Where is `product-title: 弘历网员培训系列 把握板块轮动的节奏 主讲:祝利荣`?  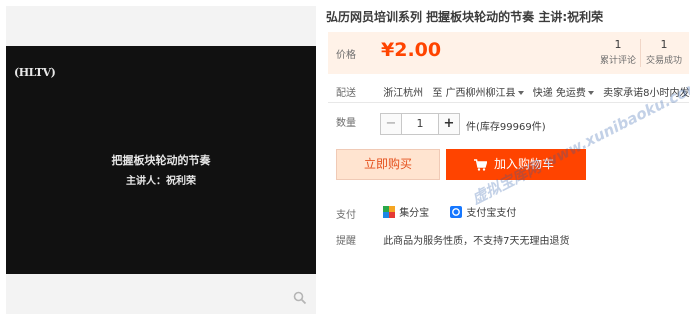
product-title: 弘历网员培训系列 把握板块轮动的节奏 主讲:祝利荣 is located at coordinates (465, 17).